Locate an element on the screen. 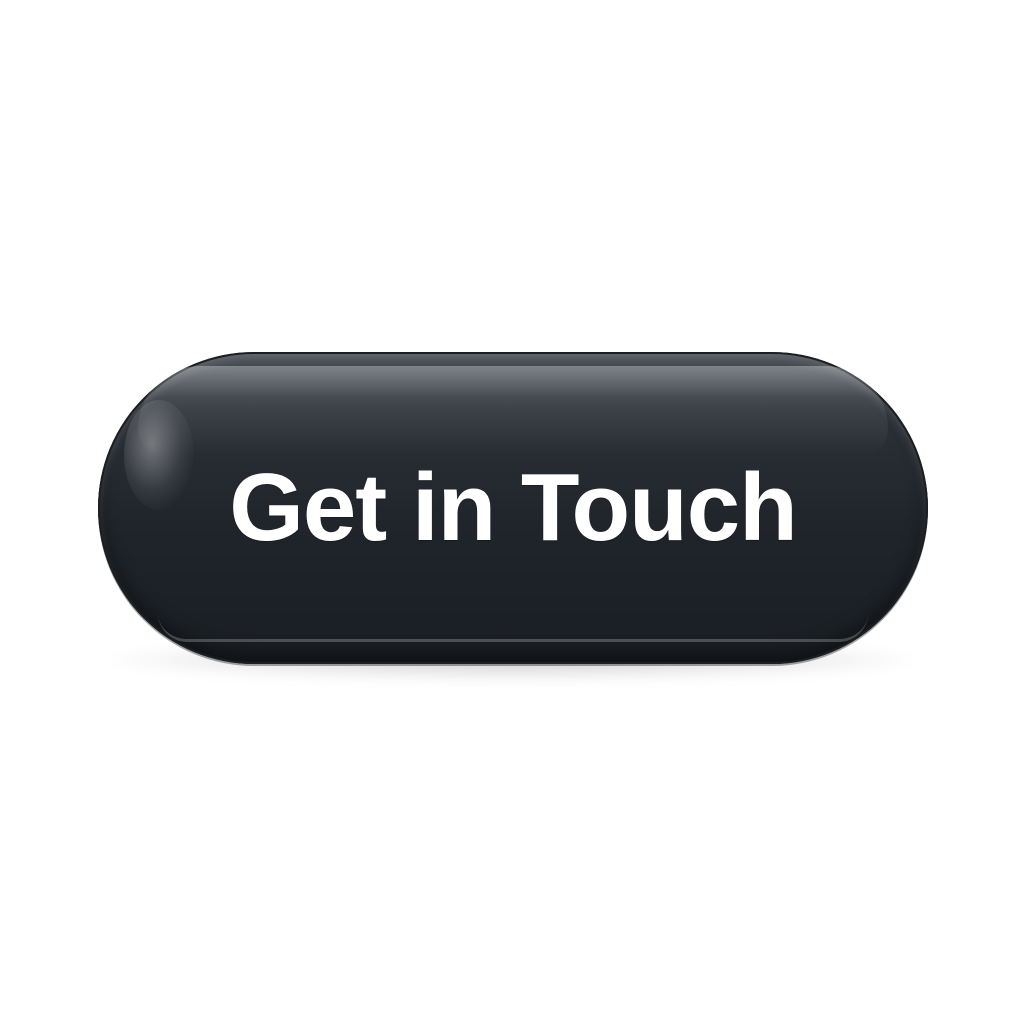 This screenshot has width=1024, height=1024. button-label: Get in Touch is located at coordinates (513, 507).